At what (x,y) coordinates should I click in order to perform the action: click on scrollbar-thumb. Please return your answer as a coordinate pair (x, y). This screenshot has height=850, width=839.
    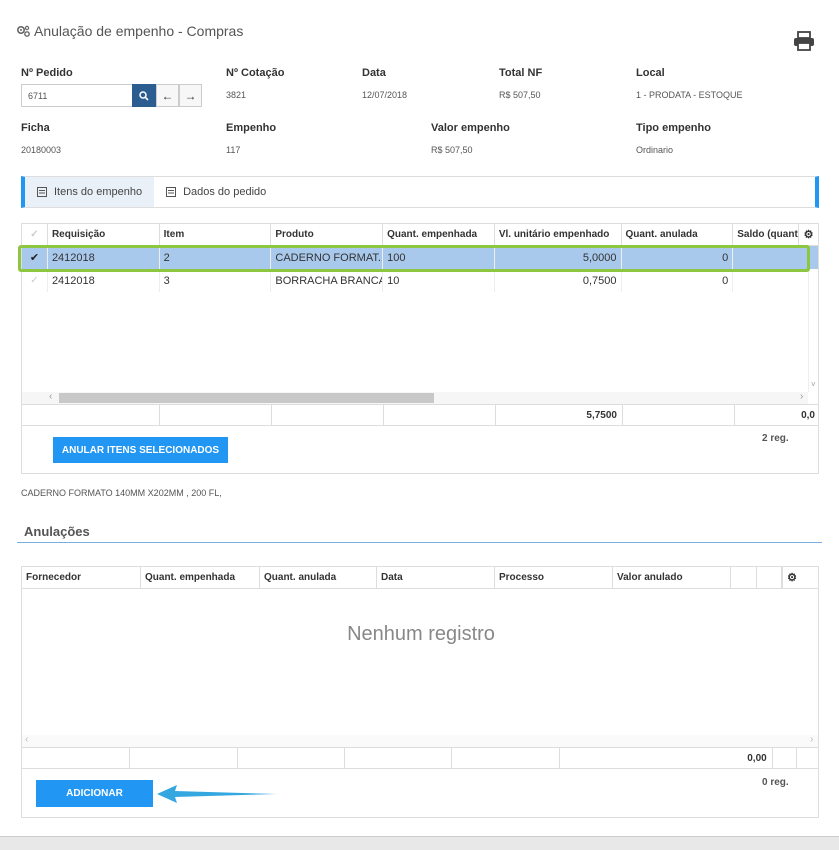
    Looking at the image, I should click on (246, 398).